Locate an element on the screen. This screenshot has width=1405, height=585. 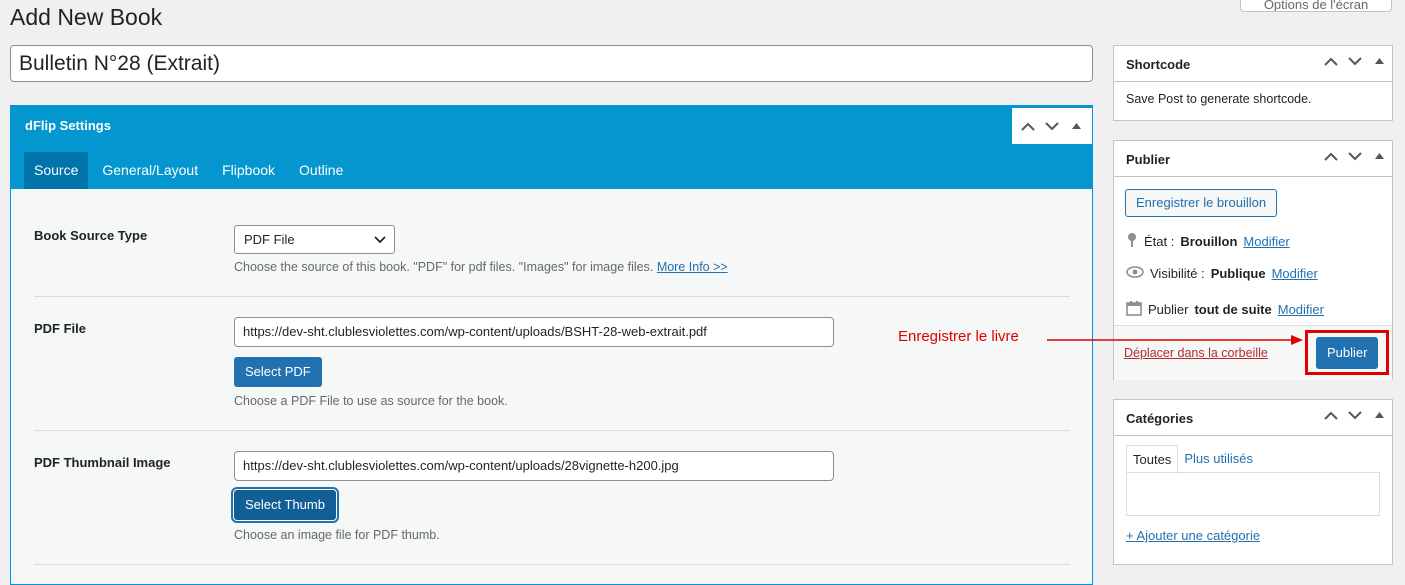
shortcode-header: Shortcode is located at coordinates (1253, 64).